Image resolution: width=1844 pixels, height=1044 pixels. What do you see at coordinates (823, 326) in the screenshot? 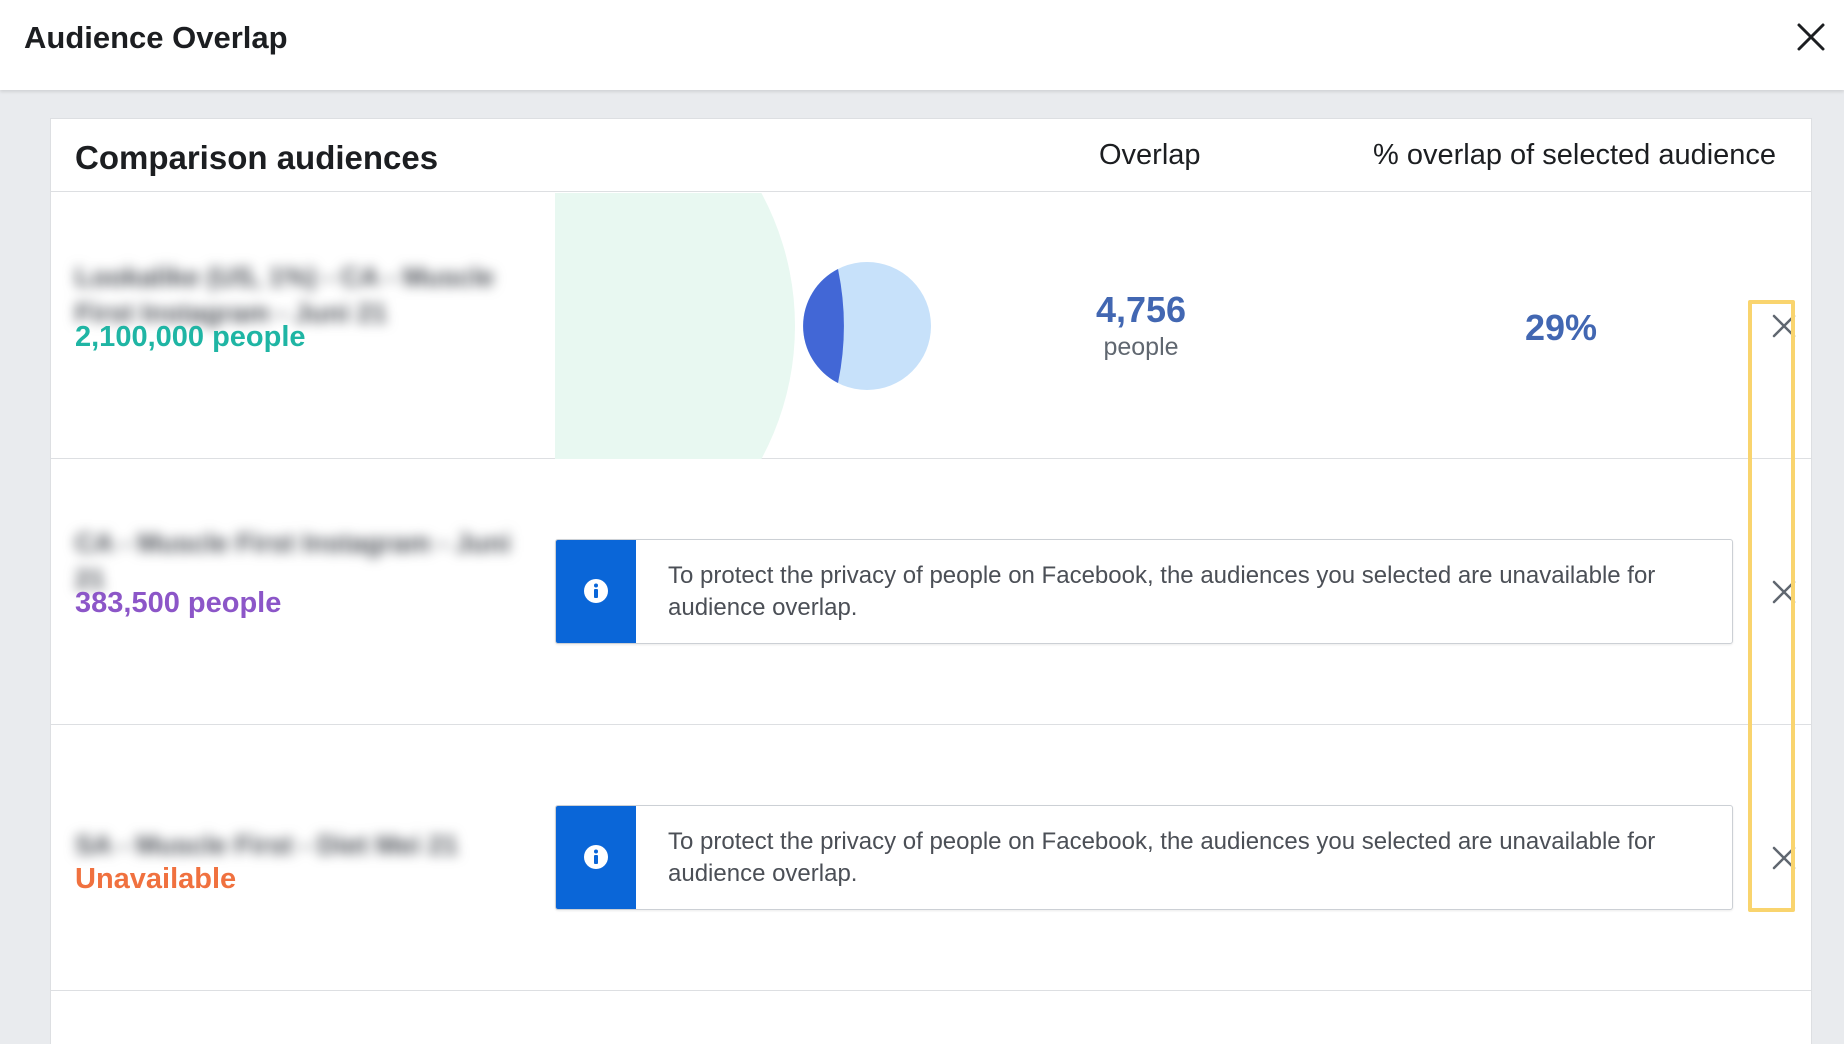
I see `venn-overlap-region` at bounding box center [823, 326].